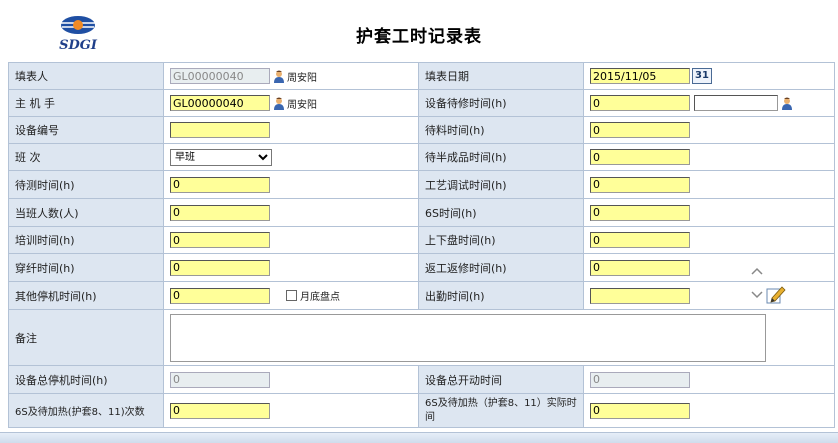 The width and height of the screenshot is (838, 443). Describe the element at coordinates (86, 184) in the screenshot. I see `label-test-wait: 待测时间(h)` at that location.